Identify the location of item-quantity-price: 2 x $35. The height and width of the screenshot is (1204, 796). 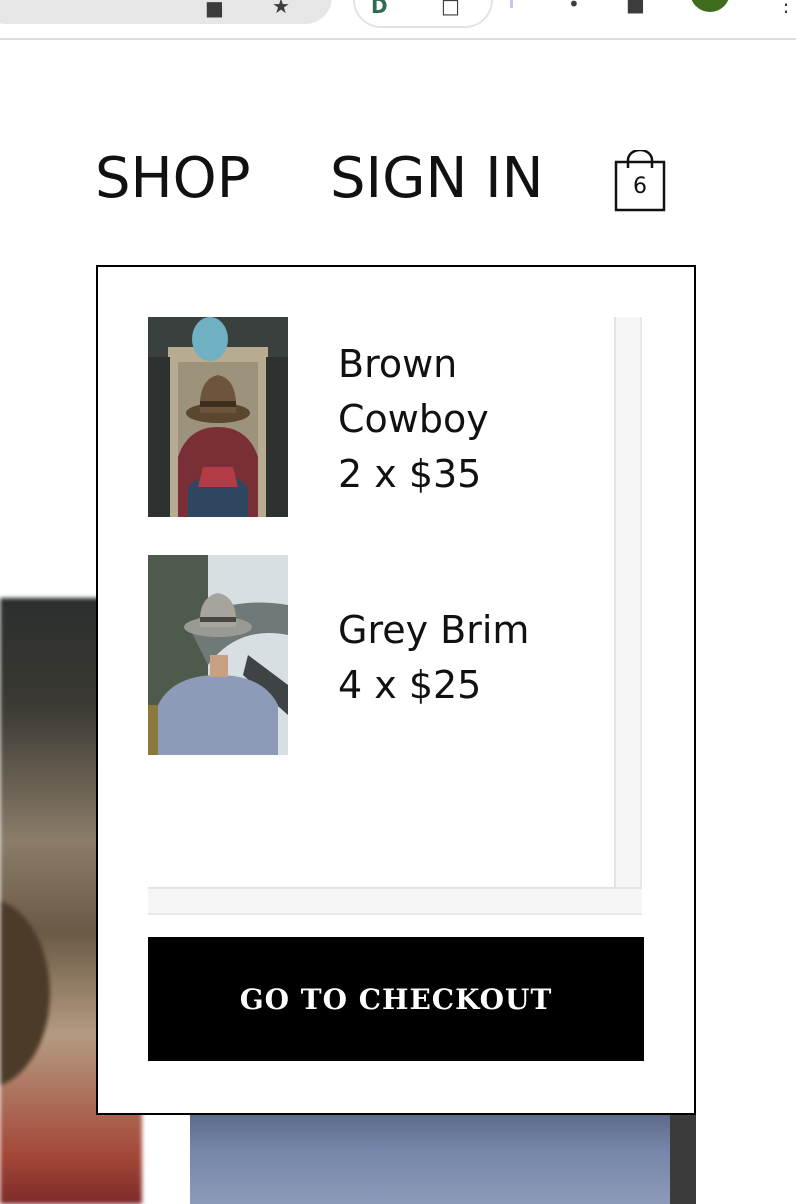
(410, 474).